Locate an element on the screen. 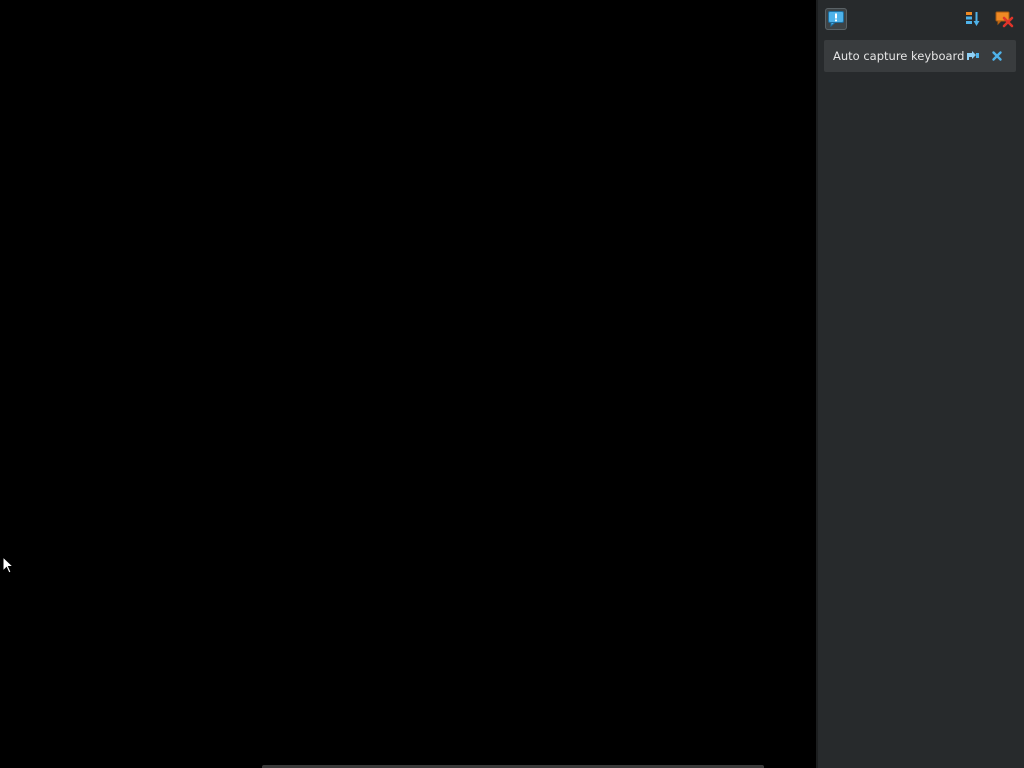 The height and width of the screenshot is (768, 1024). pin-icon is located at coordinates (973, 55).